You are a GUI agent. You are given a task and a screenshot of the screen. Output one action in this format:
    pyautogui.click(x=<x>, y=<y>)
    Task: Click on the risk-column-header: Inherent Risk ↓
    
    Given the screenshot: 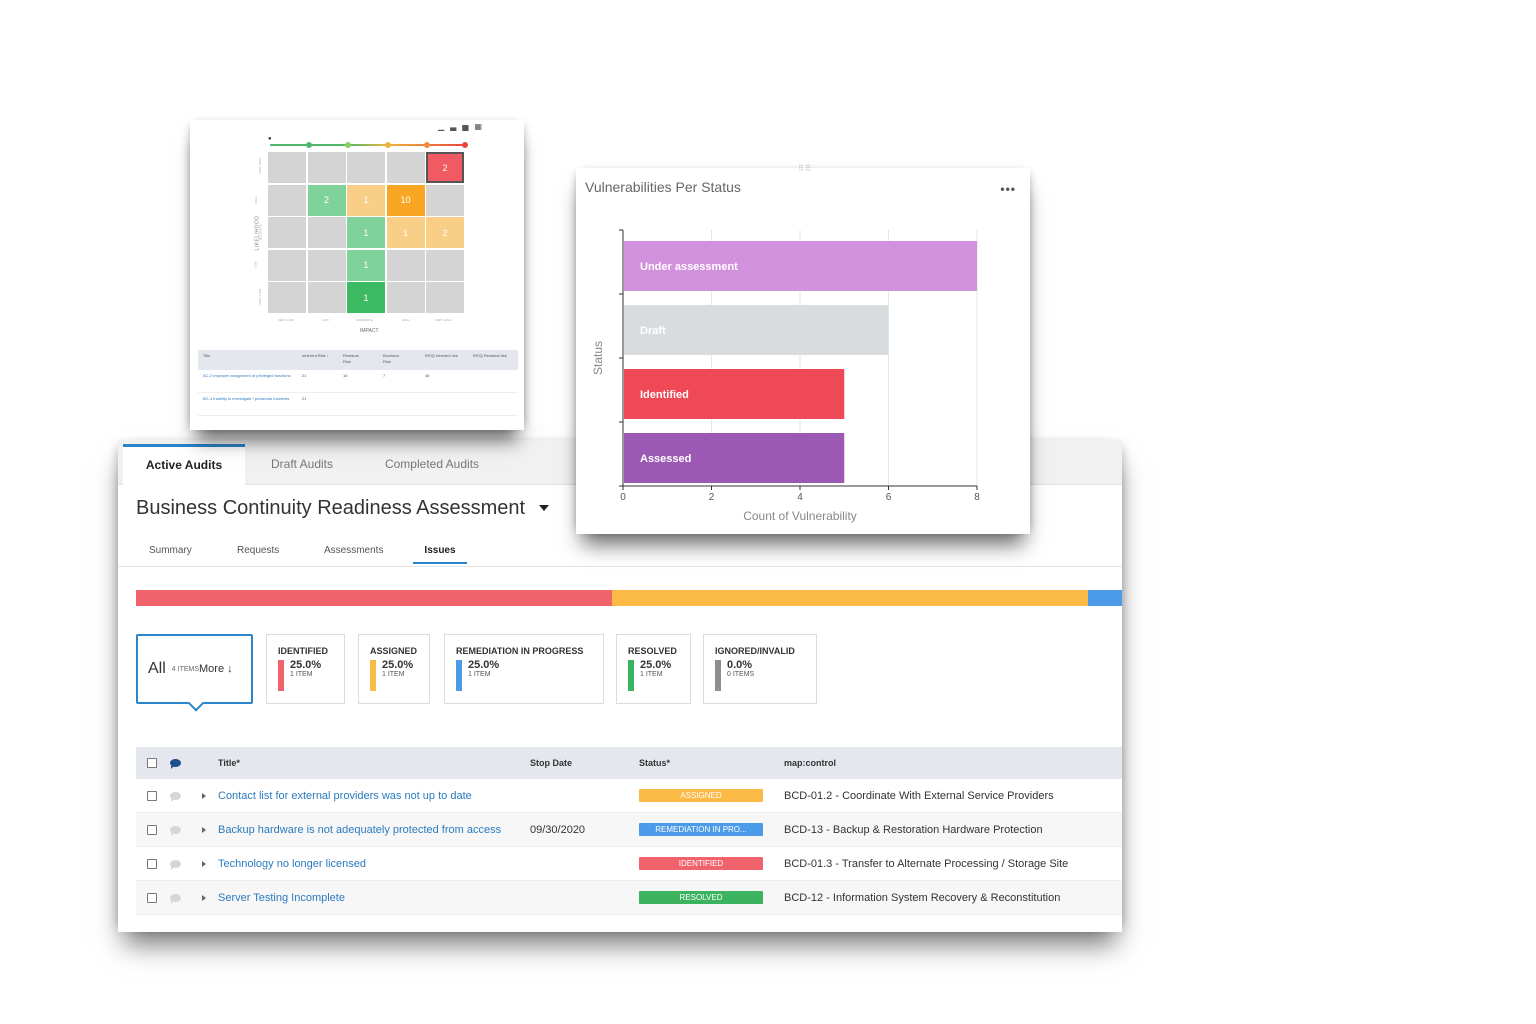 What is the action you would take?
    pyautogui.click(x=316, y=356)
    